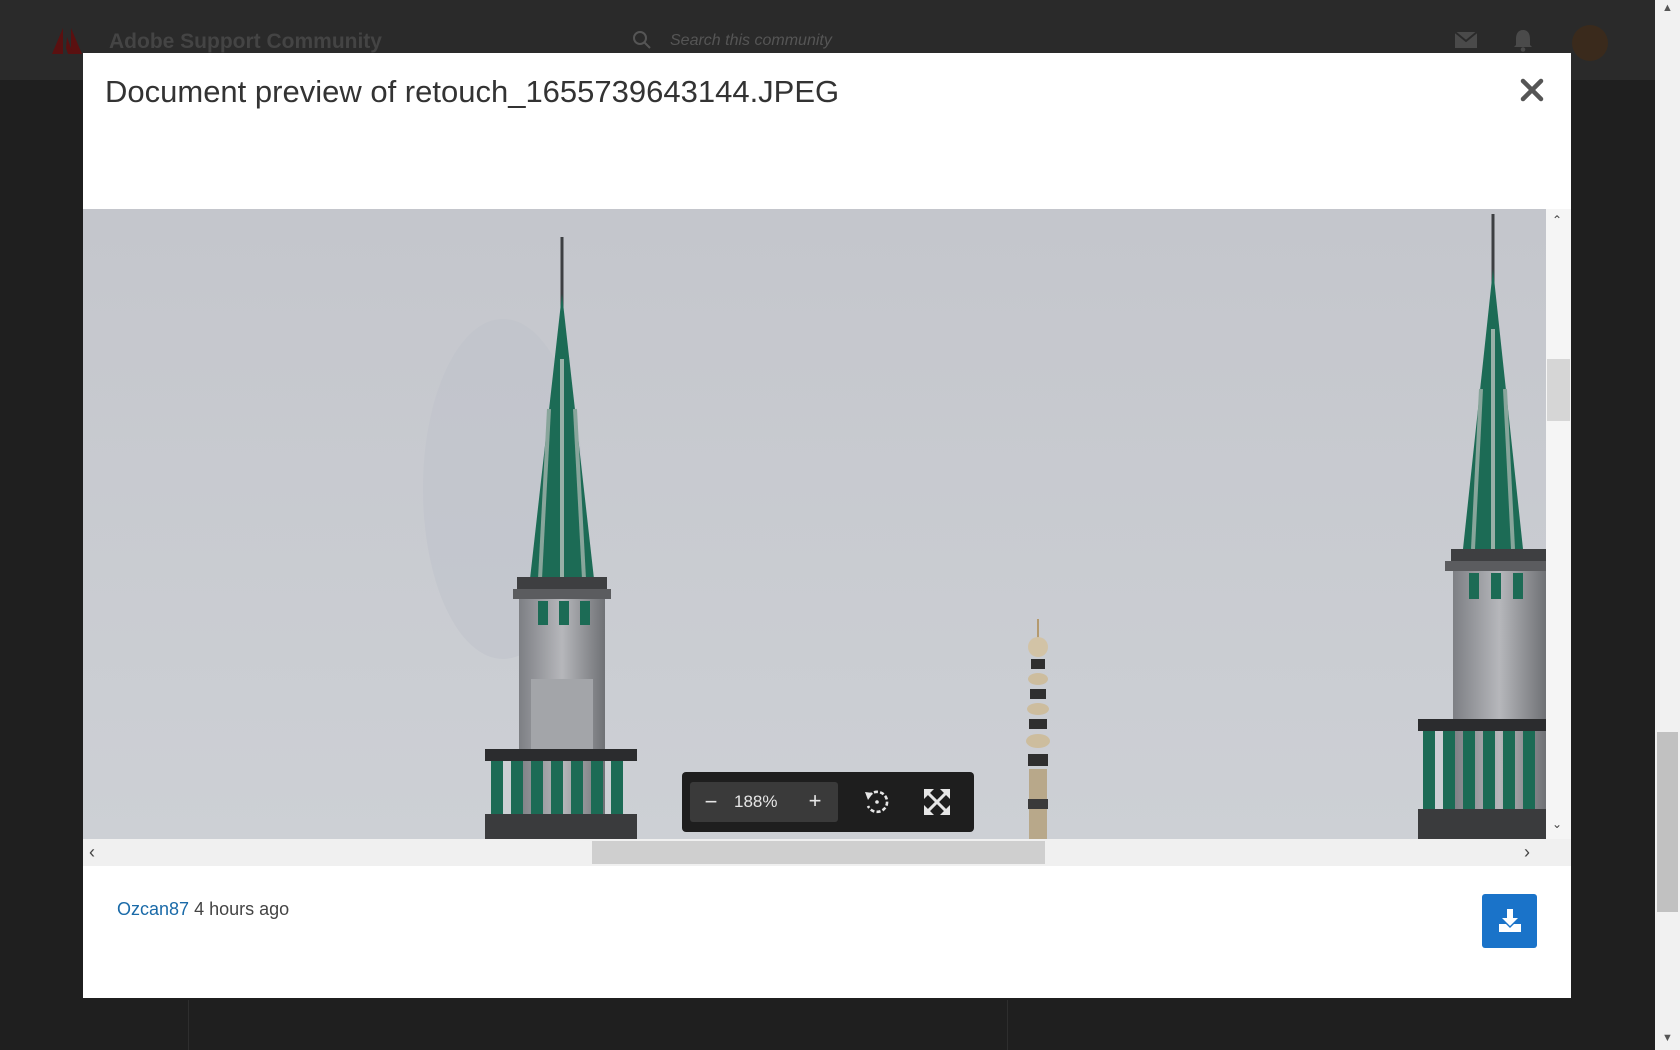 The height and width of the screenshot is (1050, 1680). I want to click on download-button, so click(1509, 921).